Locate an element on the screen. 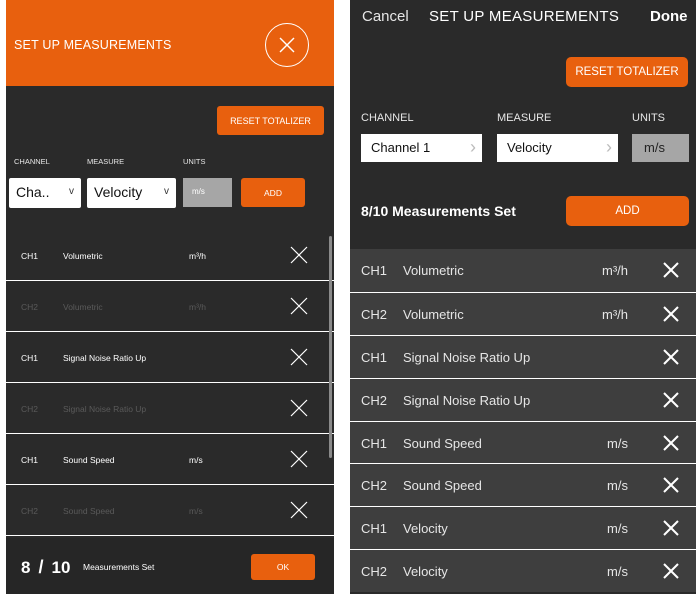 This screenshot has width=696, height=594. channel-select: Channel 1 › is located at coordinates (421, 148).